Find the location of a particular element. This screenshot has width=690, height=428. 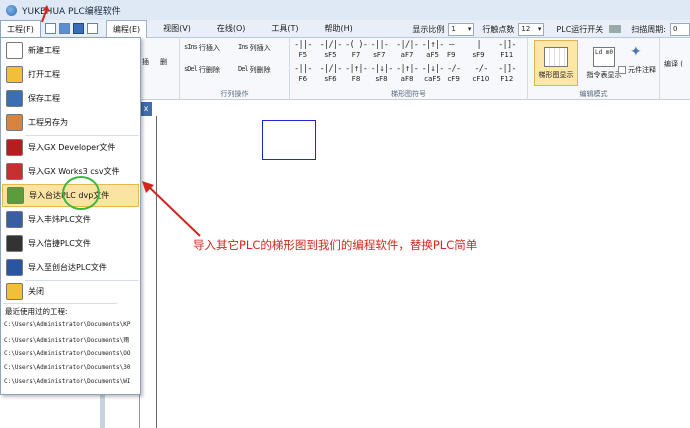

fengwei-plc-icon is located at coordinates (14, 219).